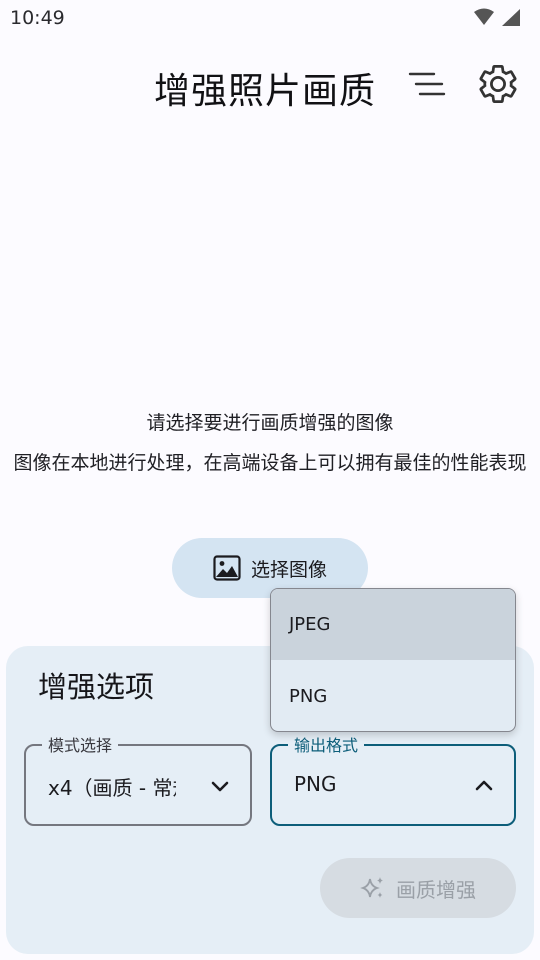  Describe the element at coordinates (265, 91) in the screenshot. I see `page-title: 增强照片画质` at that location.